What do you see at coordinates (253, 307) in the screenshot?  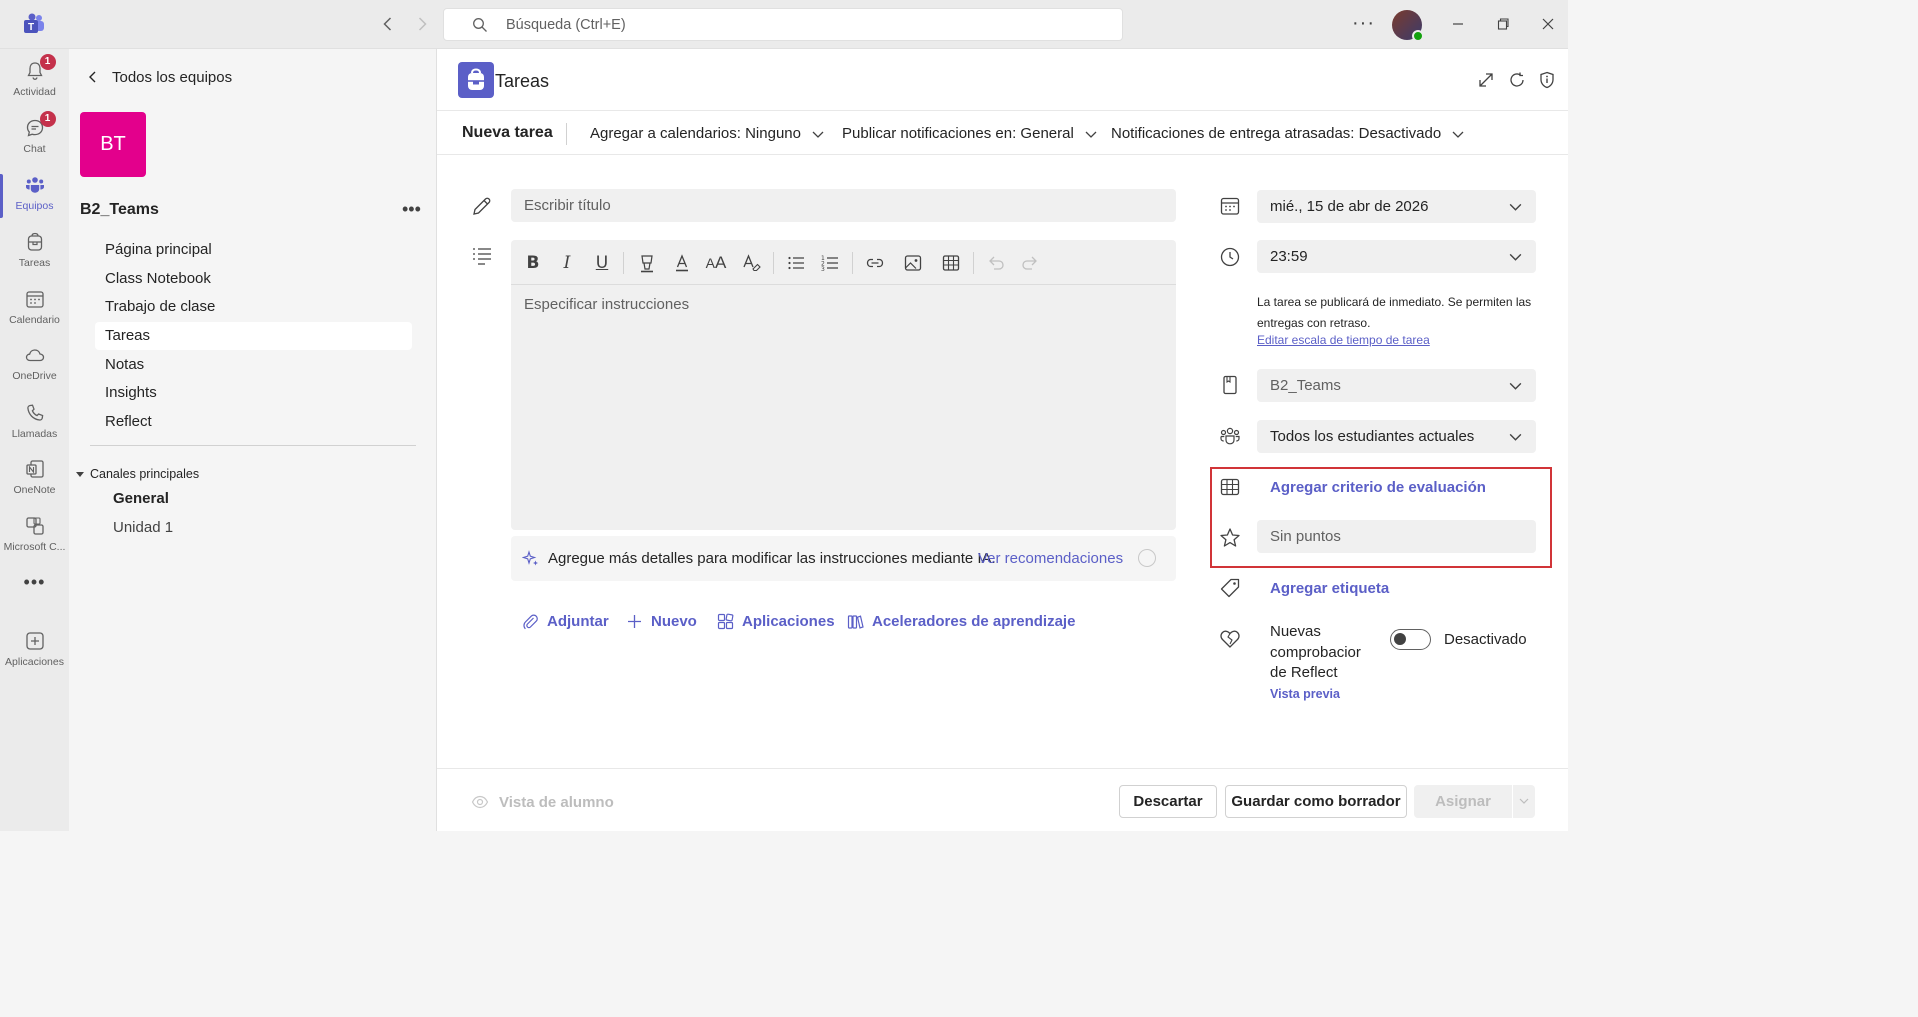 I see `nav-item-classwork: Trabajo de clase` at bounding box center [253, 307].